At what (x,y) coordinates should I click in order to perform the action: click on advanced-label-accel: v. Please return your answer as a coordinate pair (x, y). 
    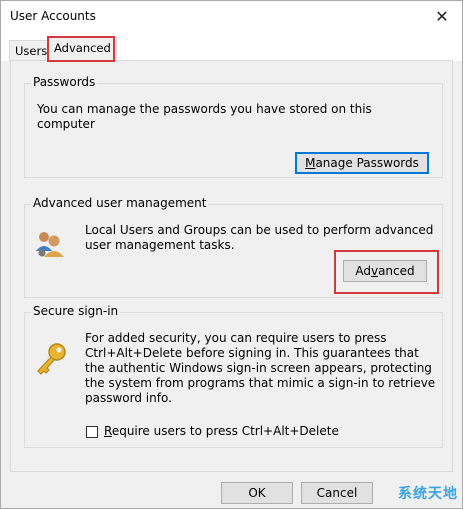
    Looking at the image, I should click on (374, 271).